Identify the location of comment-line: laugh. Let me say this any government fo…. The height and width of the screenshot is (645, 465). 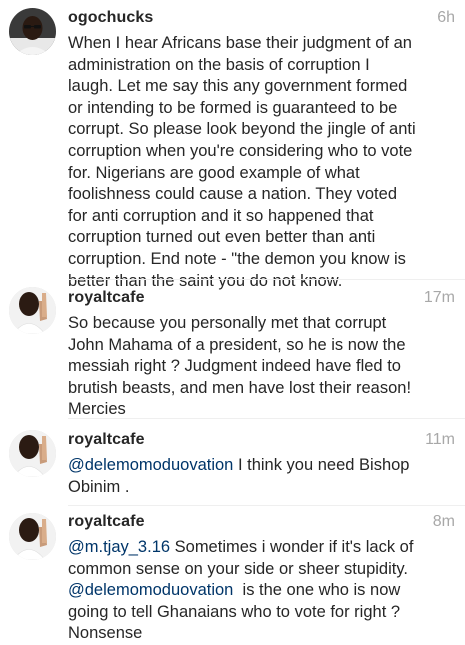
(238, 86).